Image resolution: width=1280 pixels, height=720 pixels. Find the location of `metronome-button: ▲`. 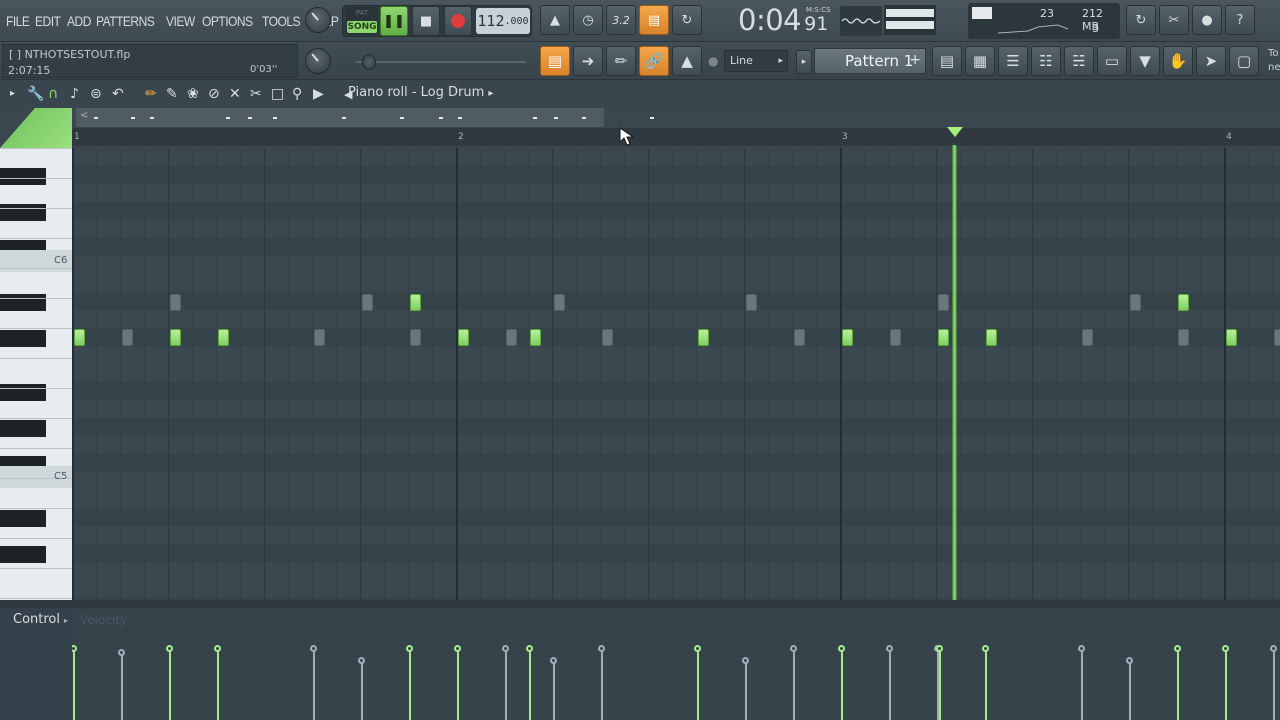

metronome-button: ▲ is located at coordinates (555, 20).